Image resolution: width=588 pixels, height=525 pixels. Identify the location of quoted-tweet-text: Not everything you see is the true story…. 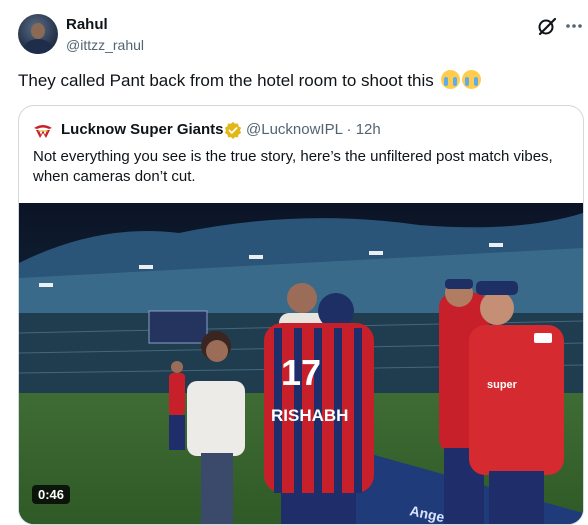
(293, 166).